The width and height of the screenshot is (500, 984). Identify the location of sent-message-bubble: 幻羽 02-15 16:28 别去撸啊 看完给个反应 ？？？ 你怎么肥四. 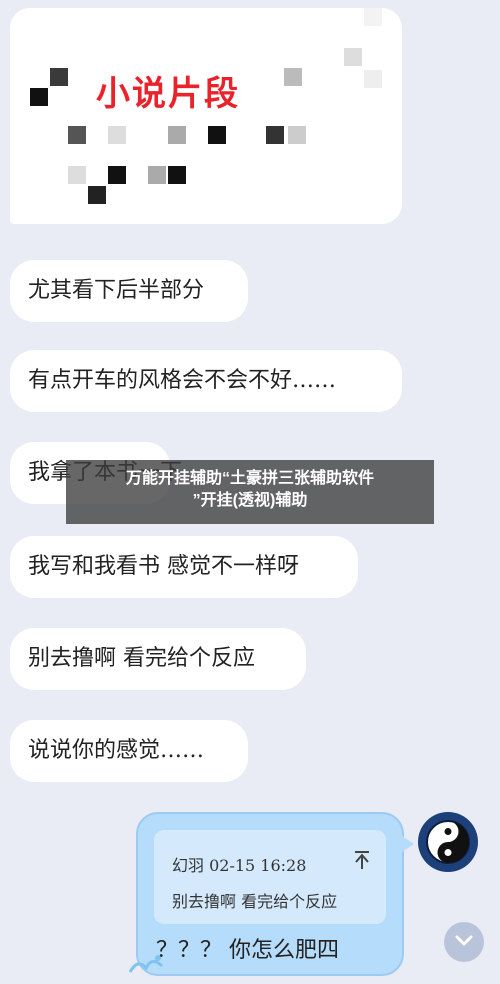
(275, 894).